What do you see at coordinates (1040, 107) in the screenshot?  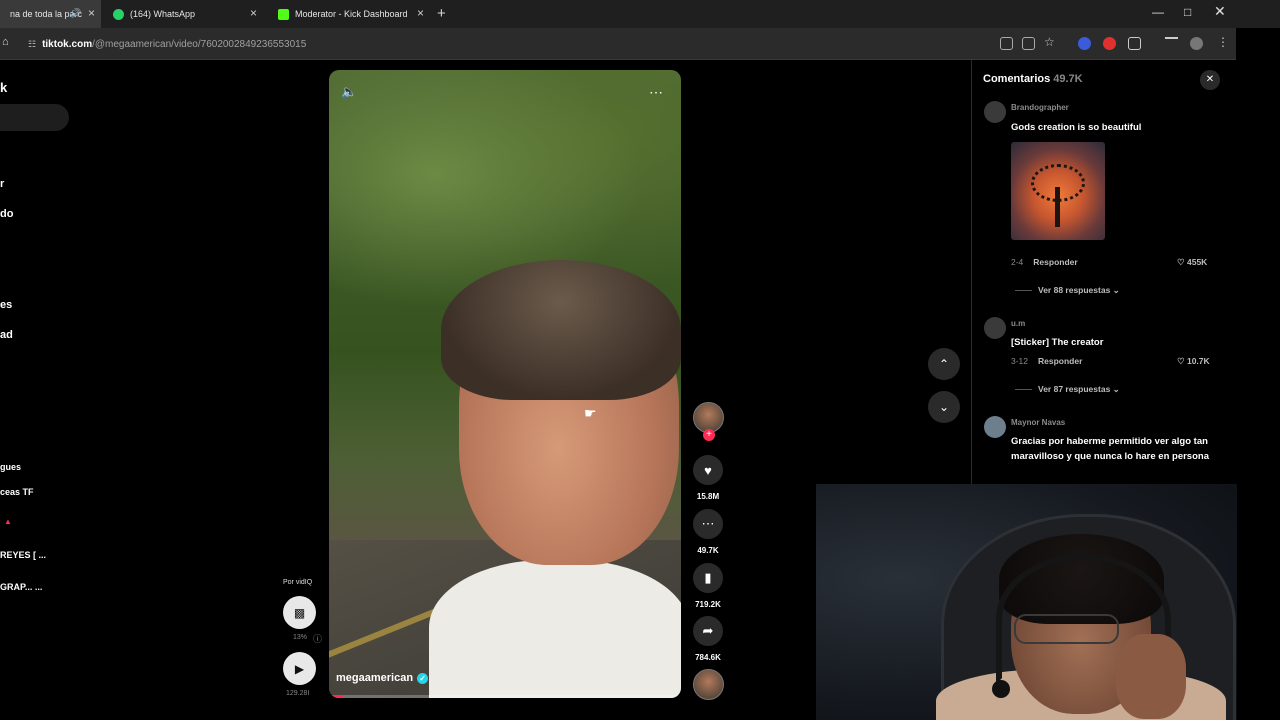 I see `comment-username: Brandographer` at bounding box center [1040, 107].